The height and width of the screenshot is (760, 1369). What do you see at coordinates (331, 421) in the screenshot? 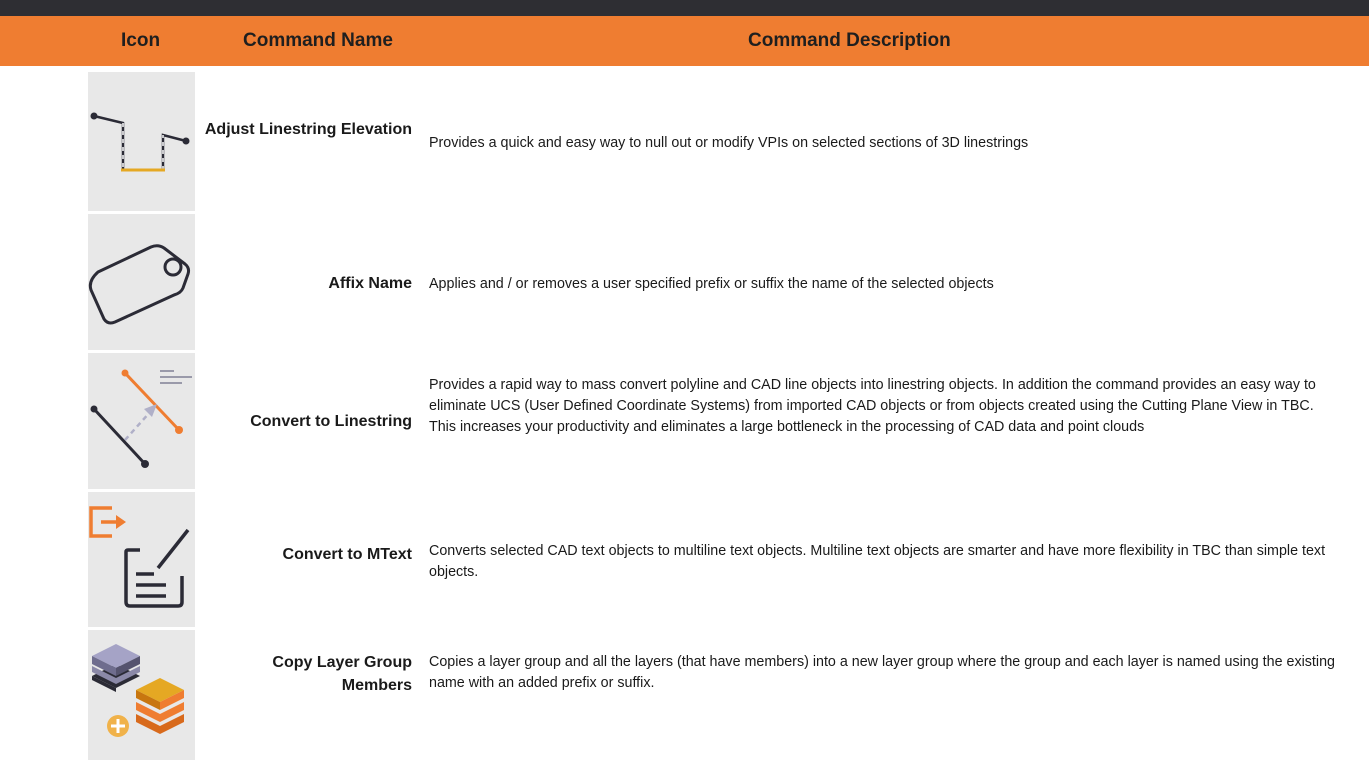
I see `command-name: Convert to Linestring` at bounding box center [331, 421].